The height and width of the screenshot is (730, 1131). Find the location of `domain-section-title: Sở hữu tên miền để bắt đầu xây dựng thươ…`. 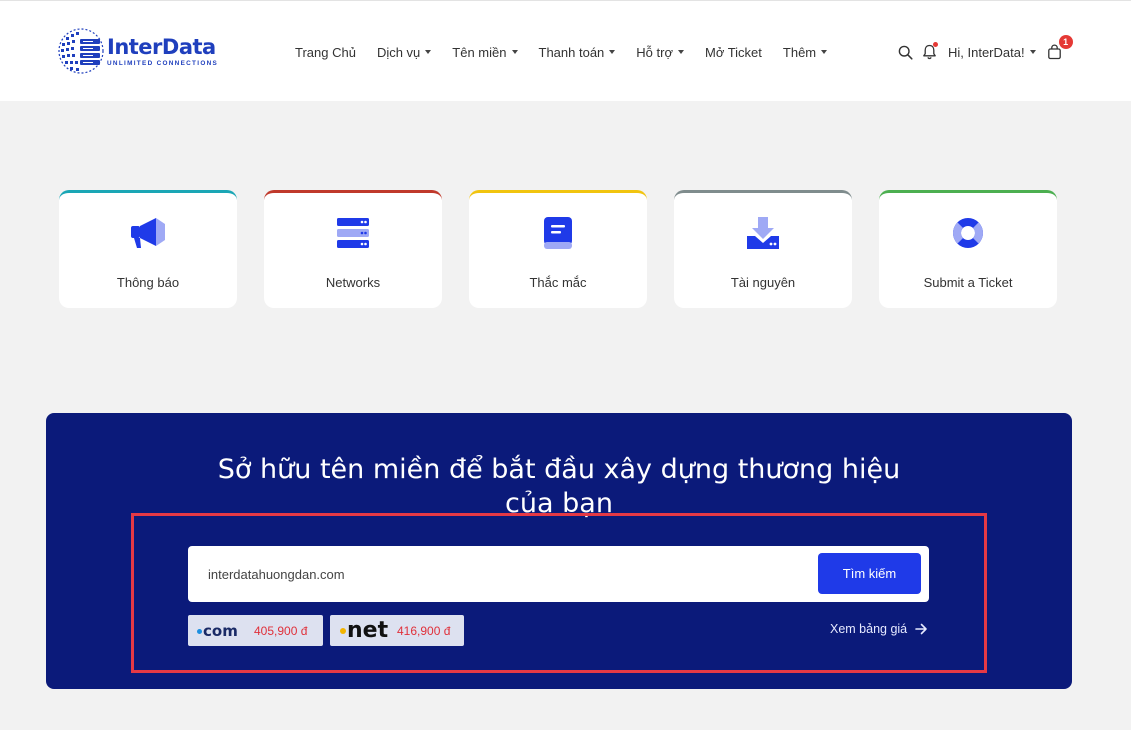

domain-section-title: Sở hữu tên miền để bắt đầu xây dựng thươ… is located at coordinates (559, 486).